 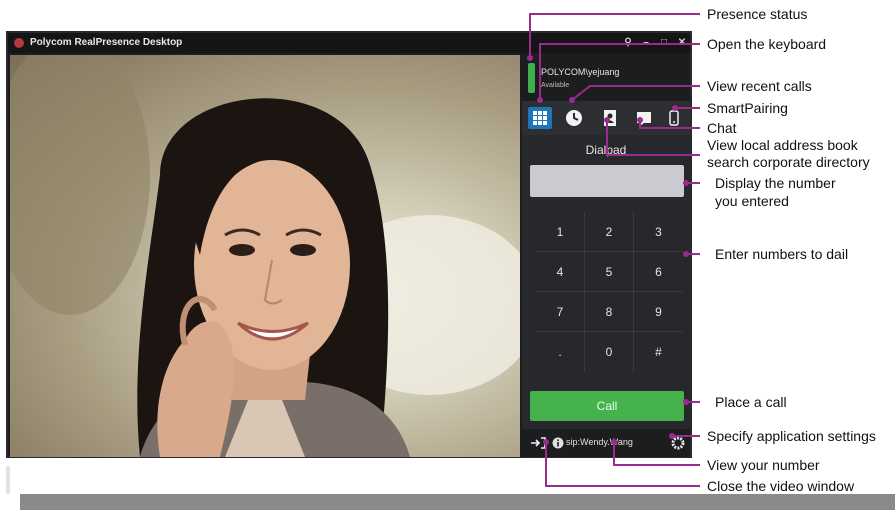 I want to click on annotation-presence-status: Presence status, so click(x=757, y=14).